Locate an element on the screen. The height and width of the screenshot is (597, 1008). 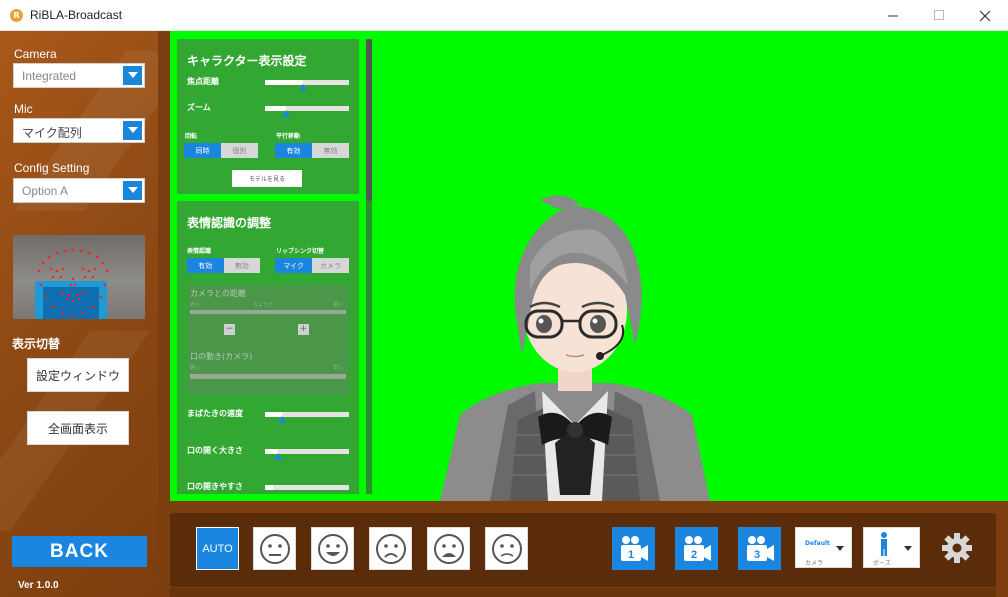
app-logo-icon: R is located at coordinates (16, 15).